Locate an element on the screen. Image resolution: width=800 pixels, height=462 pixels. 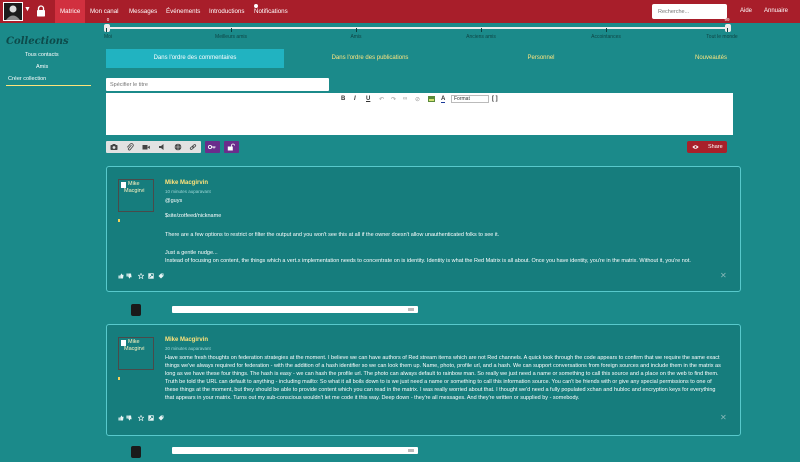
format-select: Format is located at coordinates (470, 99).